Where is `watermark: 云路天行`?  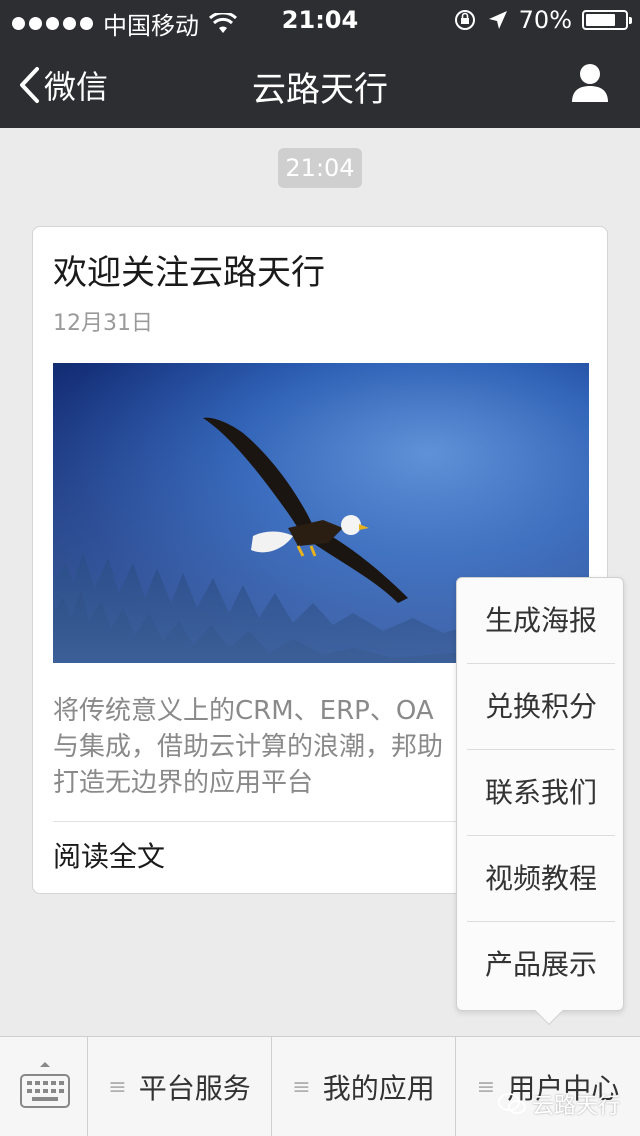
watermark: 云路天行 is located at coordinates (559, 1104).